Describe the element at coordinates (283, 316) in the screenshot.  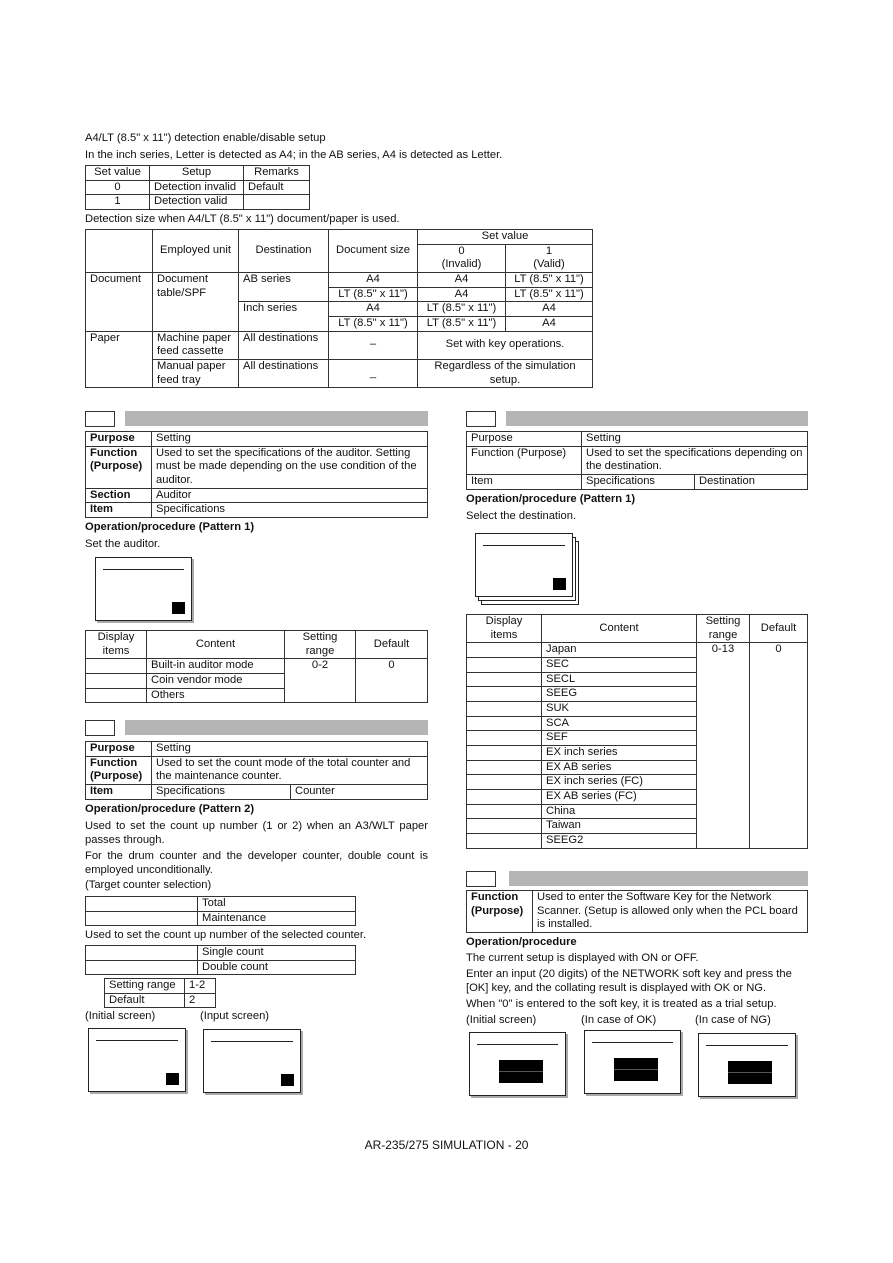
I see `destination-inch: Inch series` at that location.